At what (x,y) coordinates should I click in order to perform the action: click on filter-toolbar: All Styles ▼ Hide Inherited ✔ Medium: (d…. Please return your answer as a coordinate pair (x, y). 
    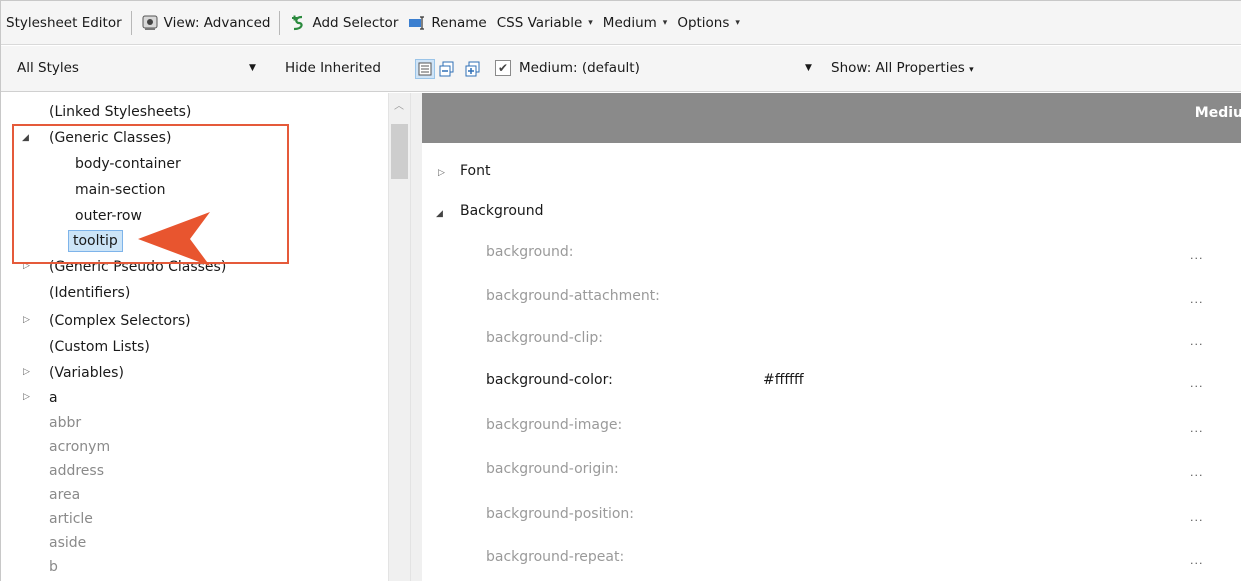
    Looking at the image, I should click on (621, 69).